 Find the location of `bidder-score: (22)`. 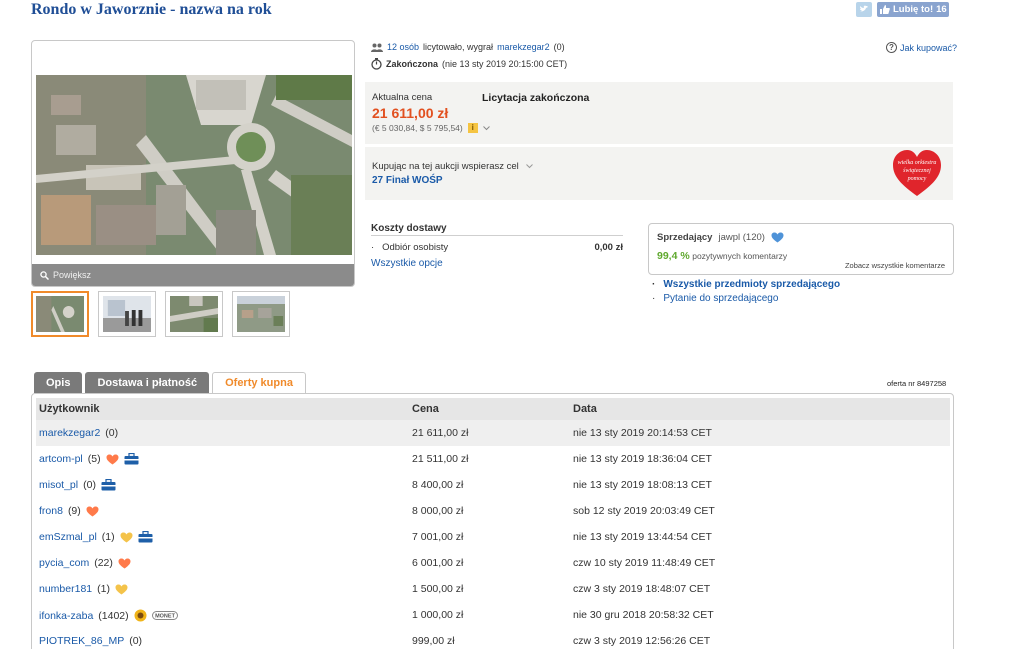

bidder-score: (22) is located at coordinates (103, 563).